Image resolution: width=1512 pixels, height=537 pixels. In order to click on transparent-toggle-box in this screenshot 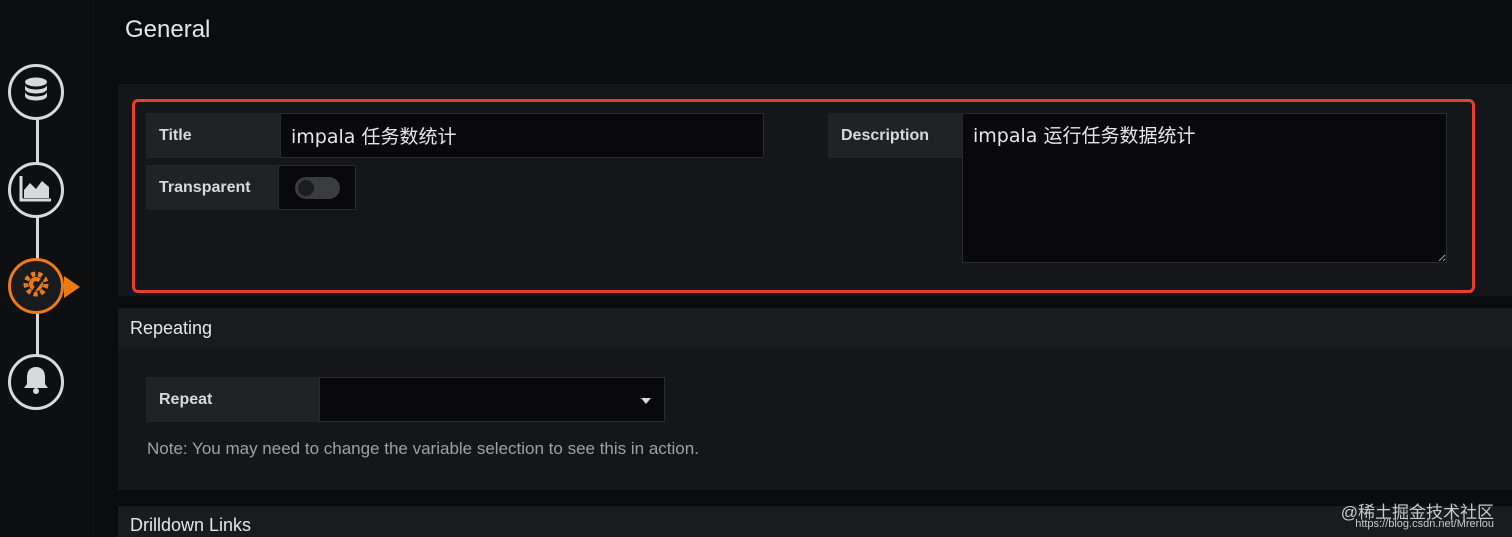, I will do `click(317, 187)`.